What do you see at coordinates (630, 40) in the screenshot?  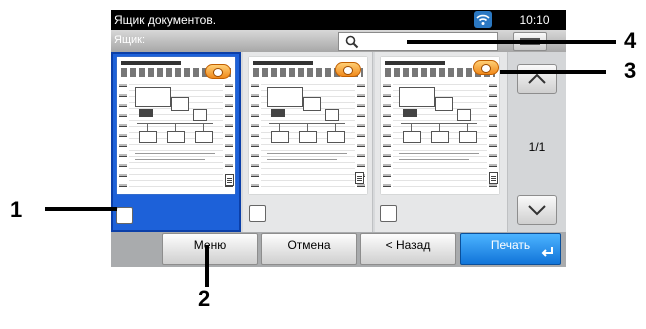 I see `callout-4: 4` at bounding box center [630, 40].